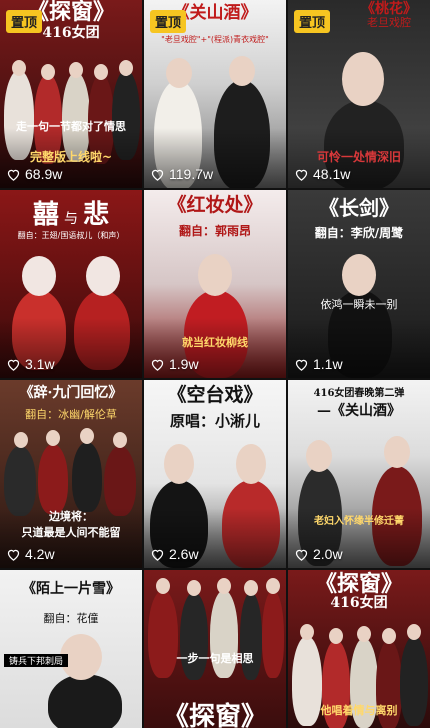  I want to click on video-tile-12: 《探窗》 416女团 他唱着情与离别, so click(359, 649).